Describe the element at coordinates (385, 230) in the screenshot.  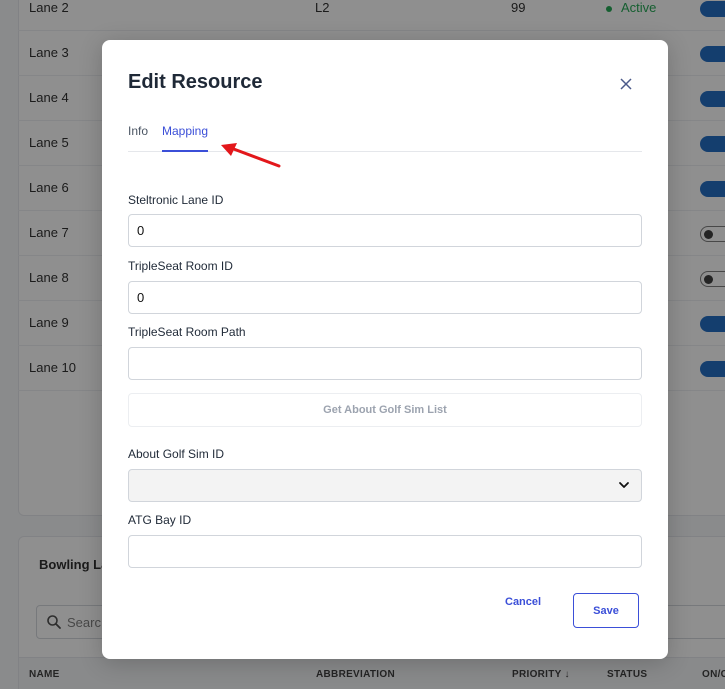
I see `steltronic-lane-id-input` at that location.